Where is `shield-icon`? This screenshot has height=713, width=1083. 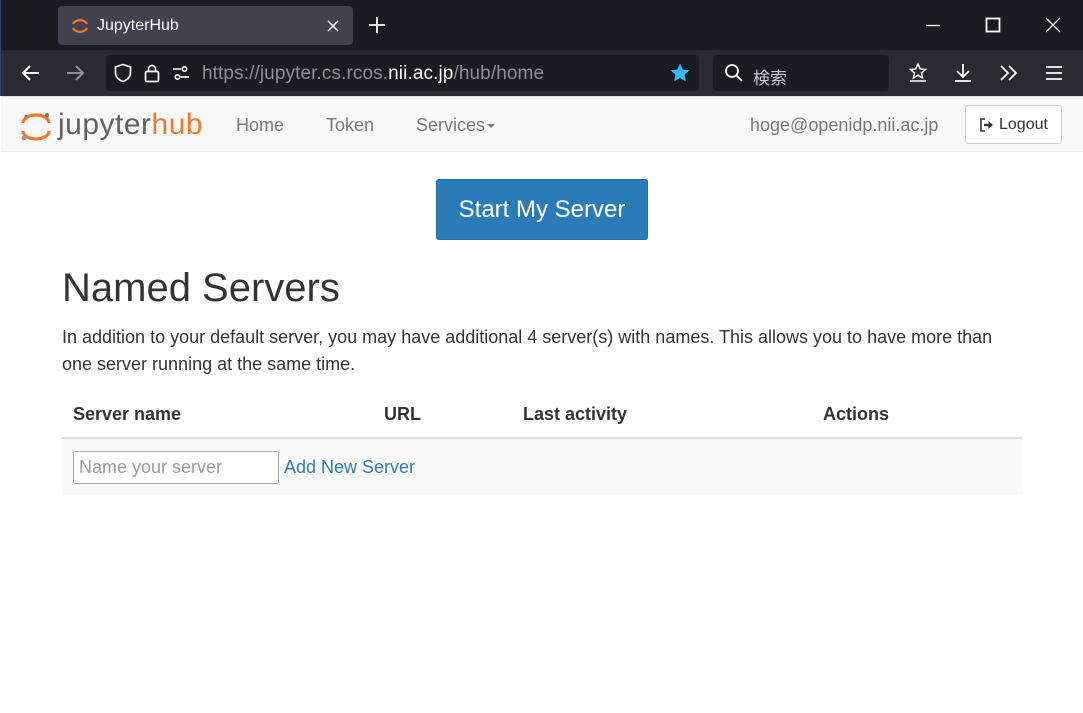
shield-icon is located at coordinates (123, 73).